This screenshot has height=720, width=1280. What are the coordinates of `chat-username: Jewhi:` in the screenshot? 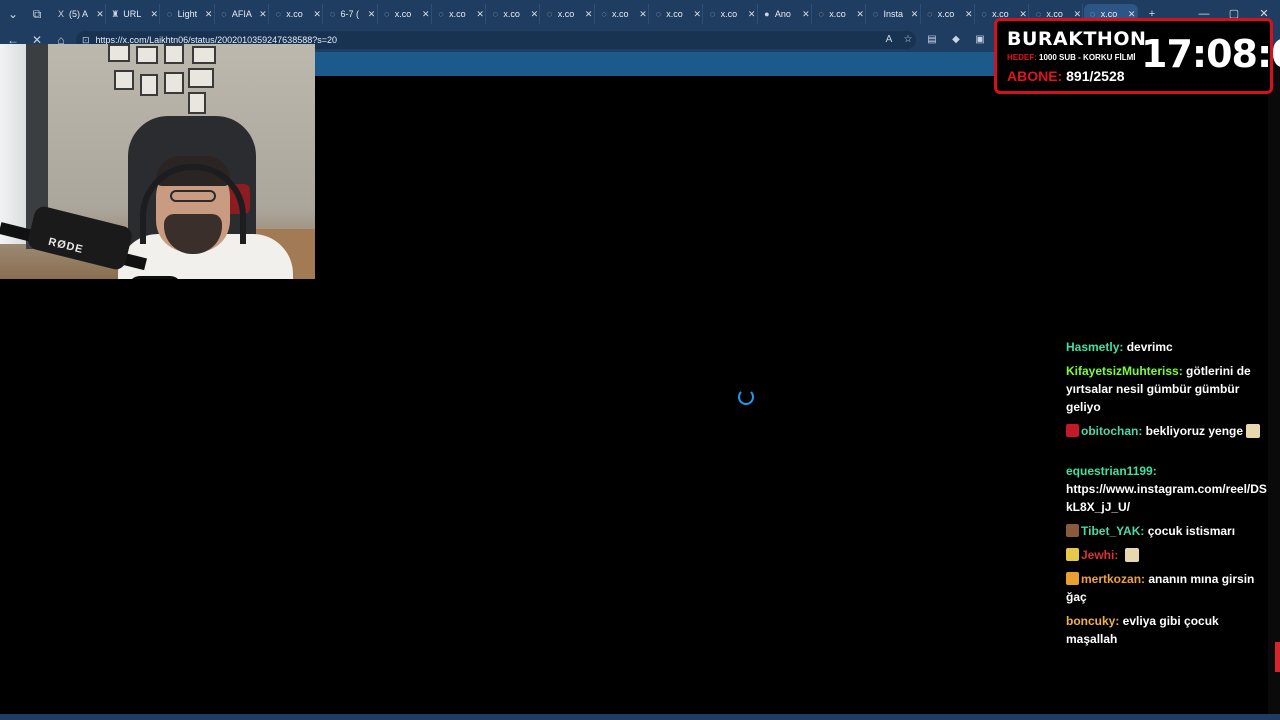 It's located at (1101, 555).